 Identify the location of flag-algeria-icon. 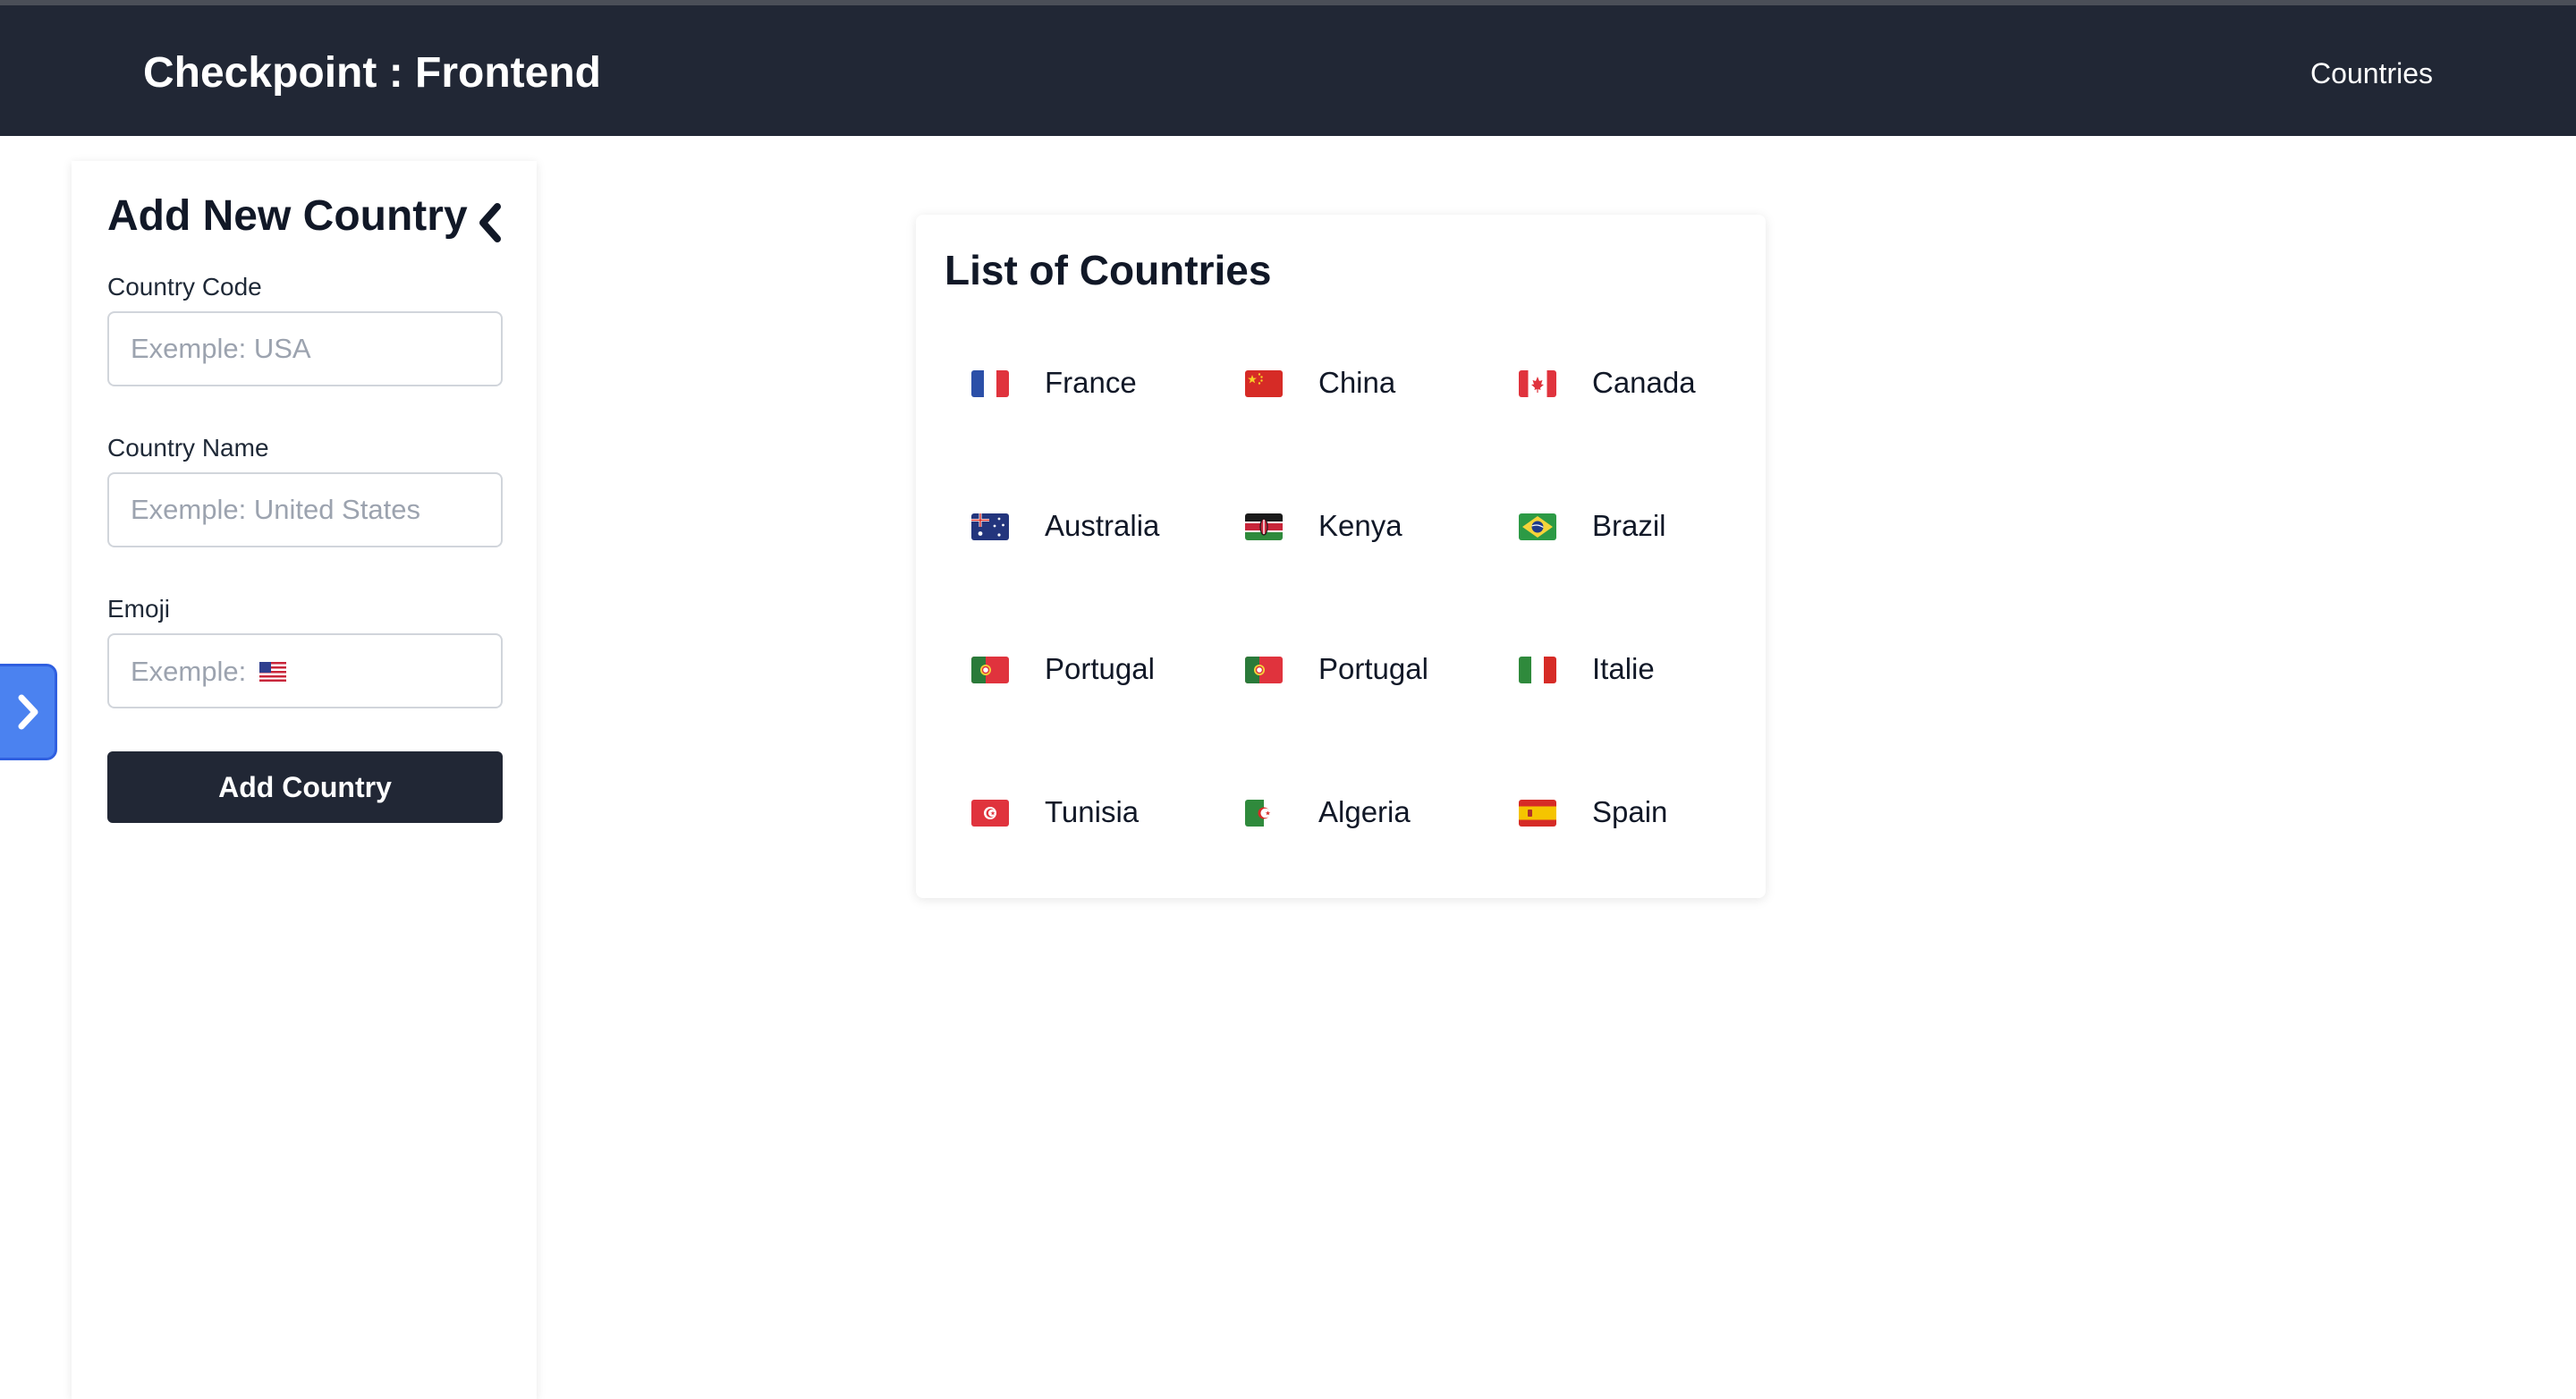
(1264, 813).